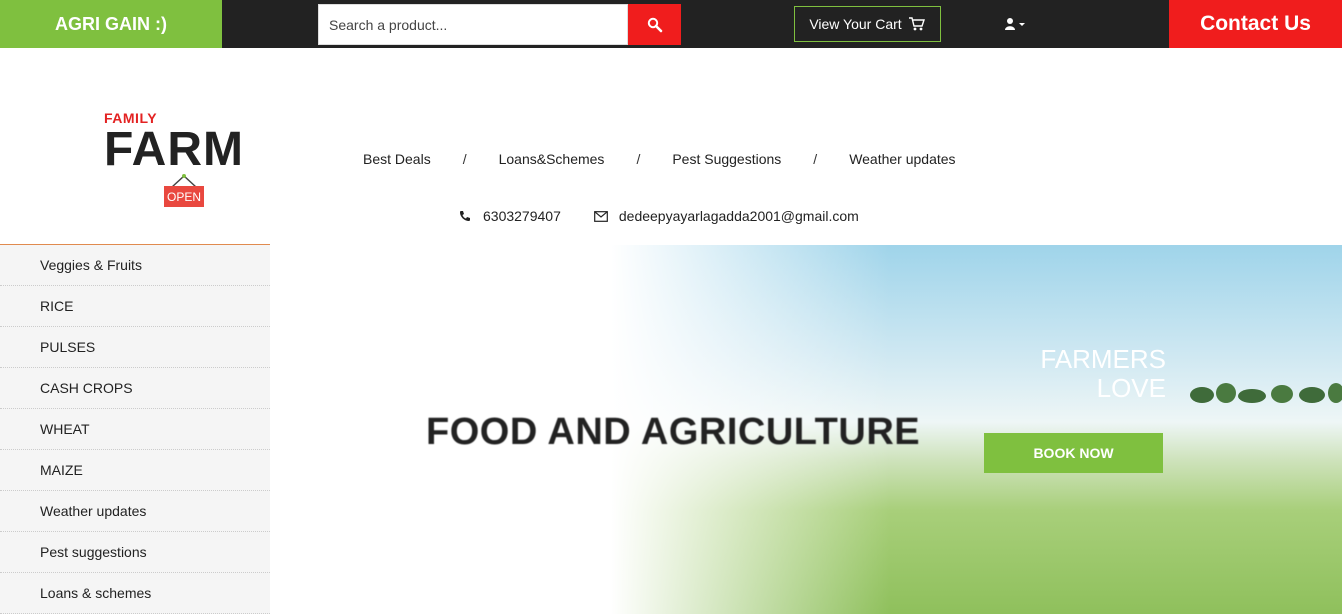 Image resolution: width=1342 pixels, height=614 pixels. I want to click on user-icon, so click(1015, 24).